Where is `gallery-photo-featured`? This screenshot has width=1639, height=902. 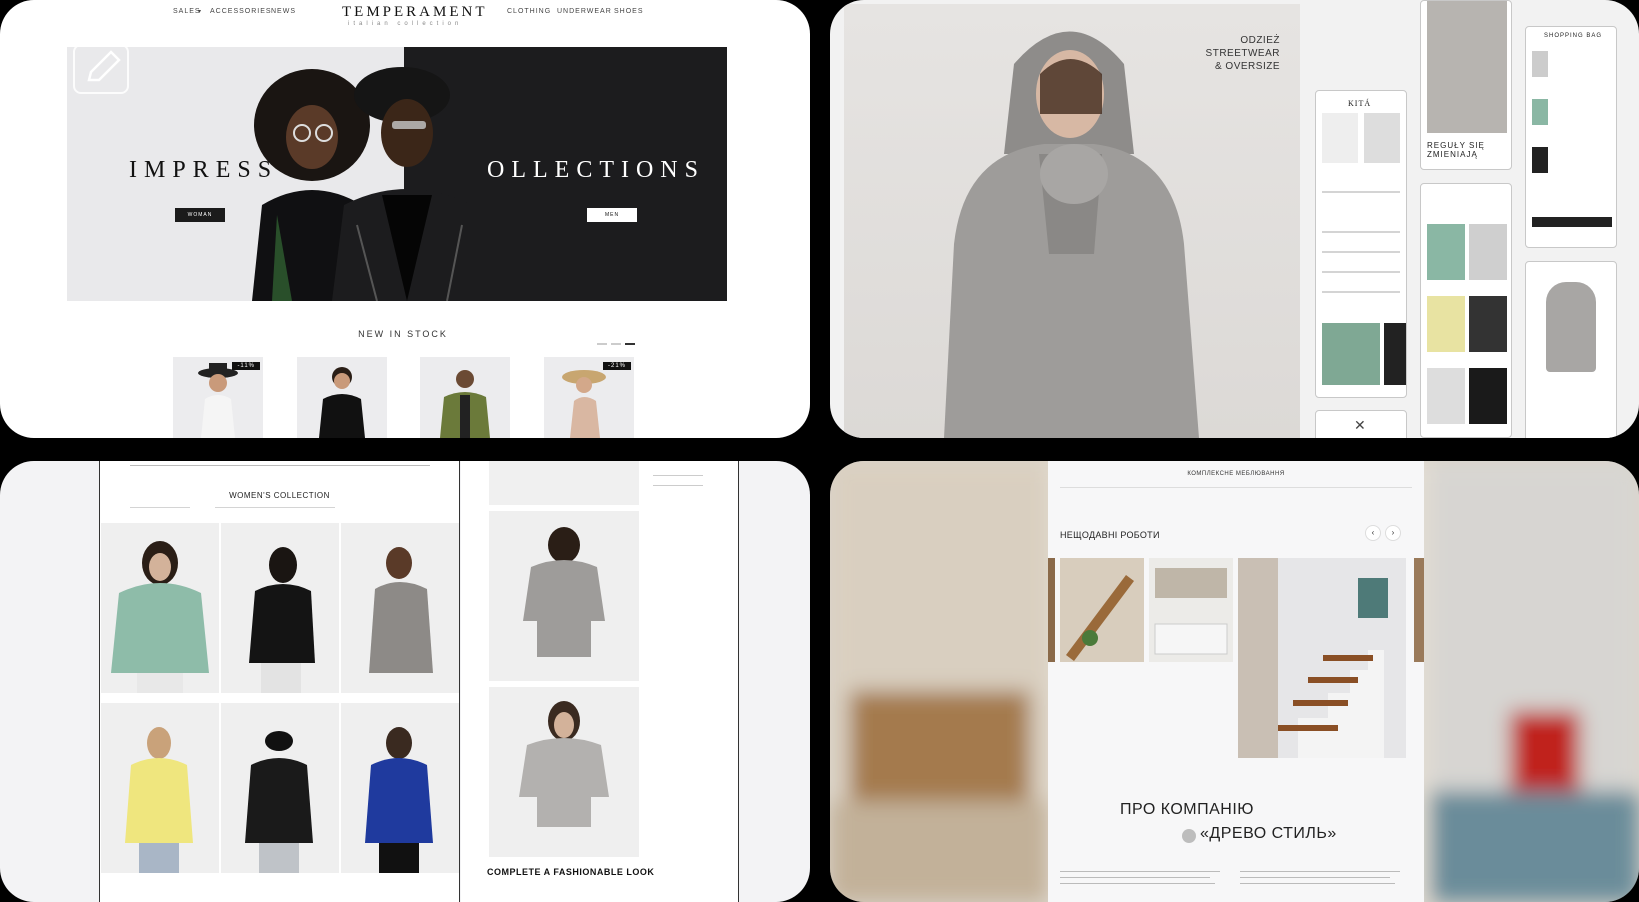
gallery-photo-featured is located at coordinates (1322, 658).